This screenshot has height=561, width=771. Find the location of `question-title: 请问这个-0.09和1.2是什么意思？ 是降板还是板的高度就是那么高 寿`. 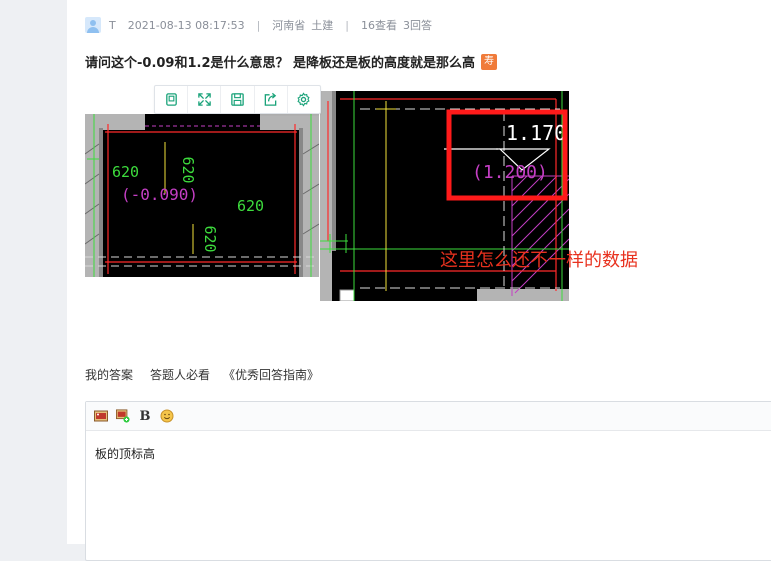

question-title: 请问这个-0.09和1.2是什么意思？ 是降板还是板的高度就是那么高 寿 is located at coordinates (291, 61).